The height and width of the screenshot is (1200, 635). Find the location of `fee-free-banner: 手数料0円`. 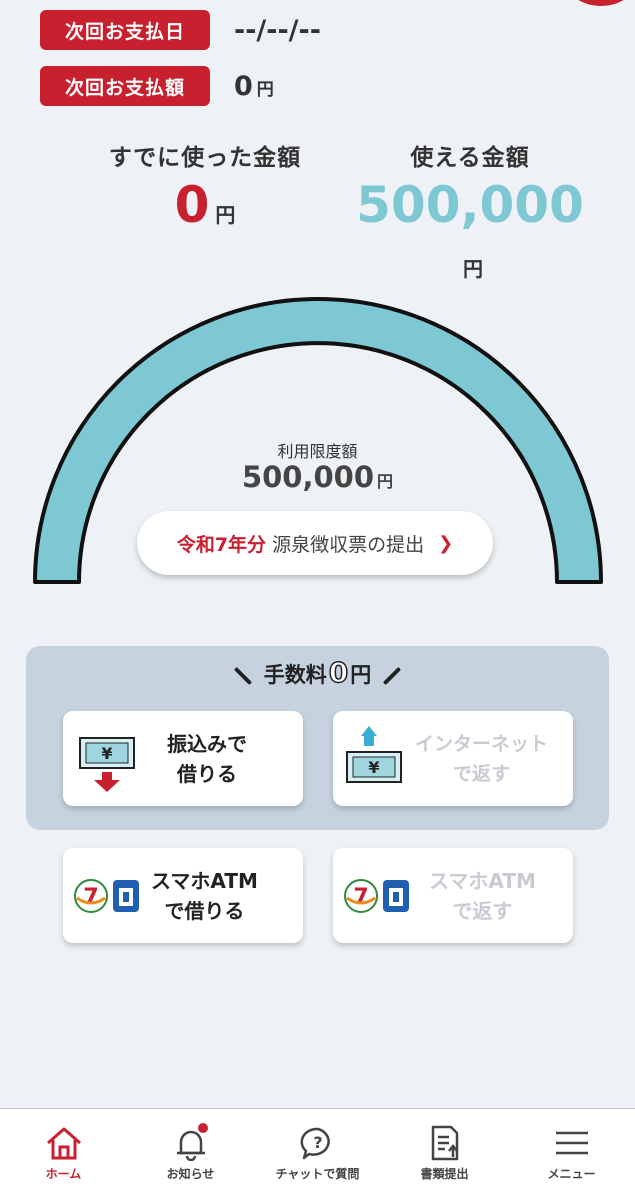

fee-free-banner: 手数料0円 is located at coordinates (317, 672).